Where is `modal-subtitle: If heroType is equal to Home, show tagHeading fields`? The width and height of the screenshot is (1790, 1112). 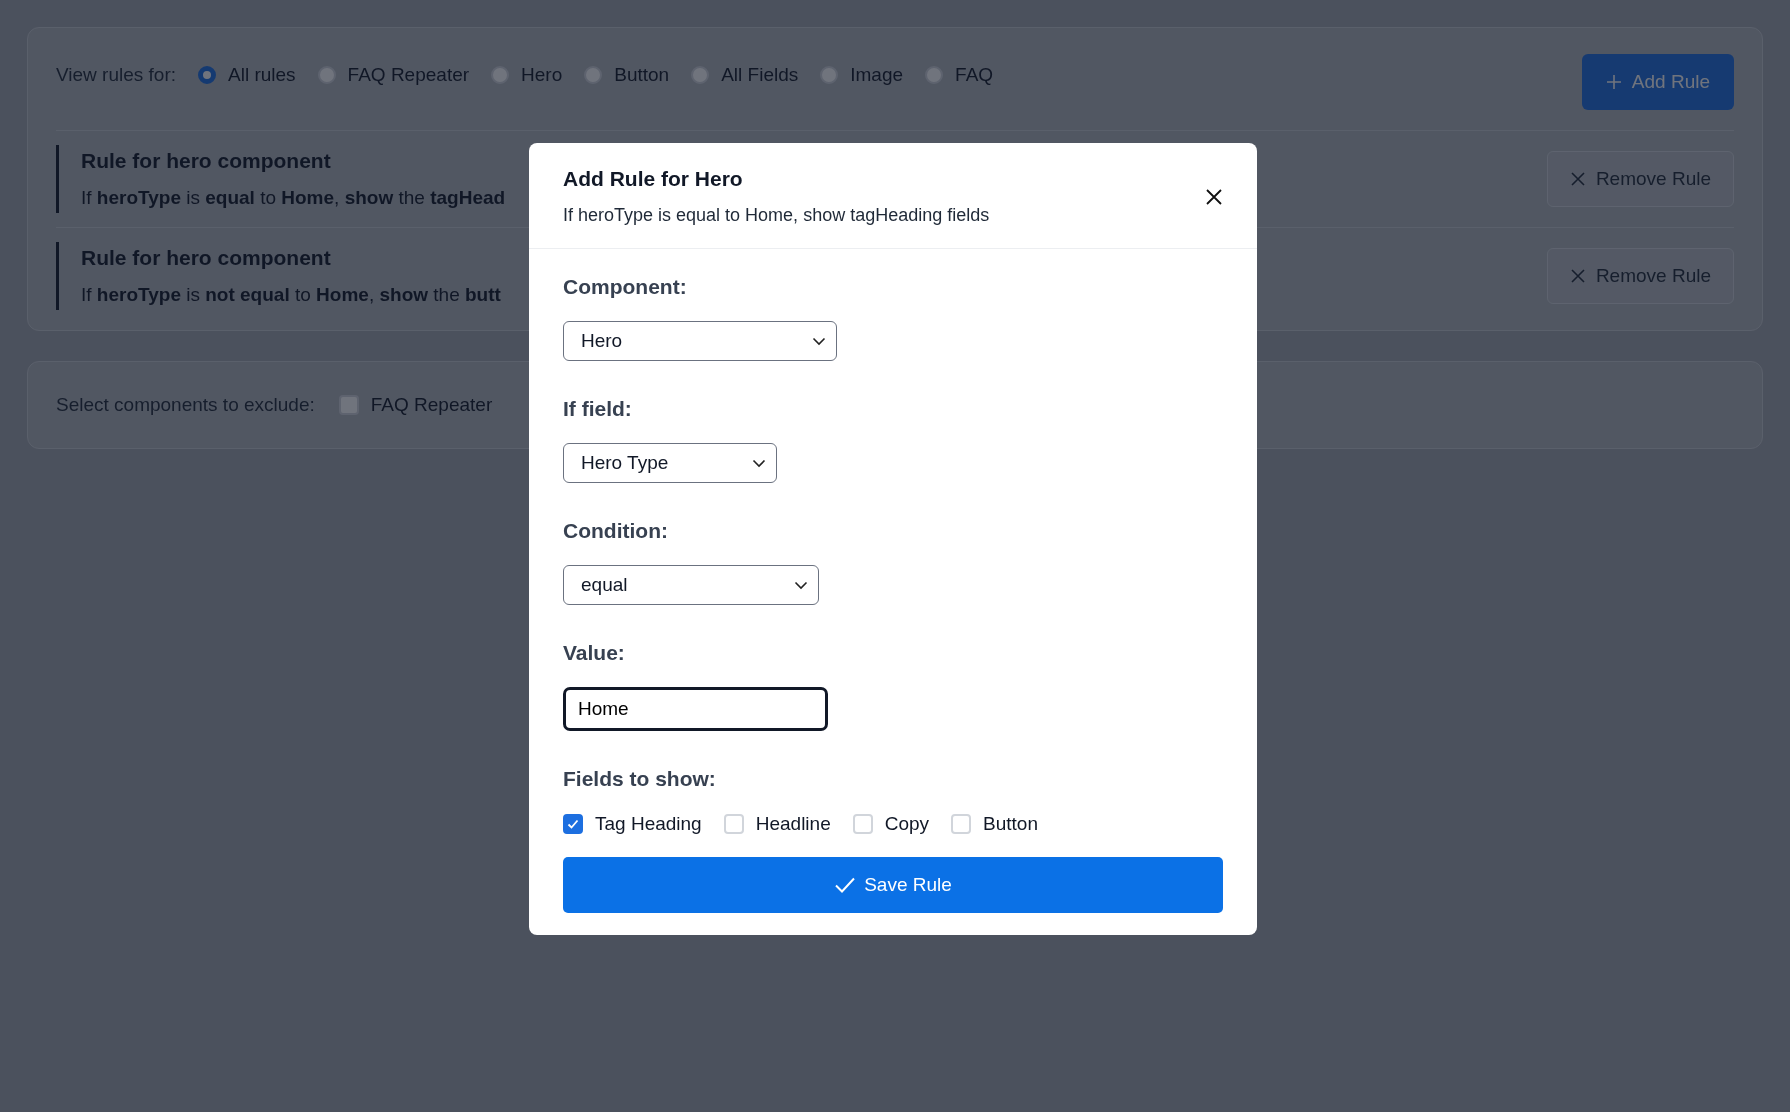
modal-subtitle: If heroType is equal to Home, show tagHeading fields is located at coordinates (776, 215).